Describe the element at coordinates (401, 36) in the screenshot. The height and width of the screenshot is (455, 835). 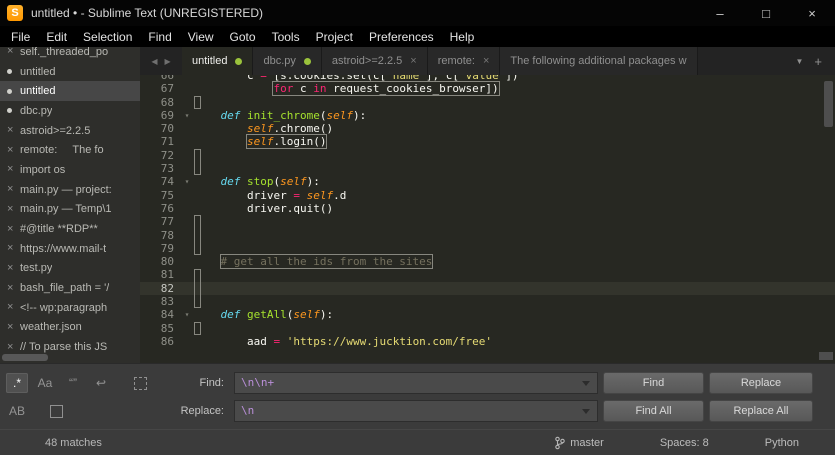
I see `menu-item-preferences: Preferences` at that location.